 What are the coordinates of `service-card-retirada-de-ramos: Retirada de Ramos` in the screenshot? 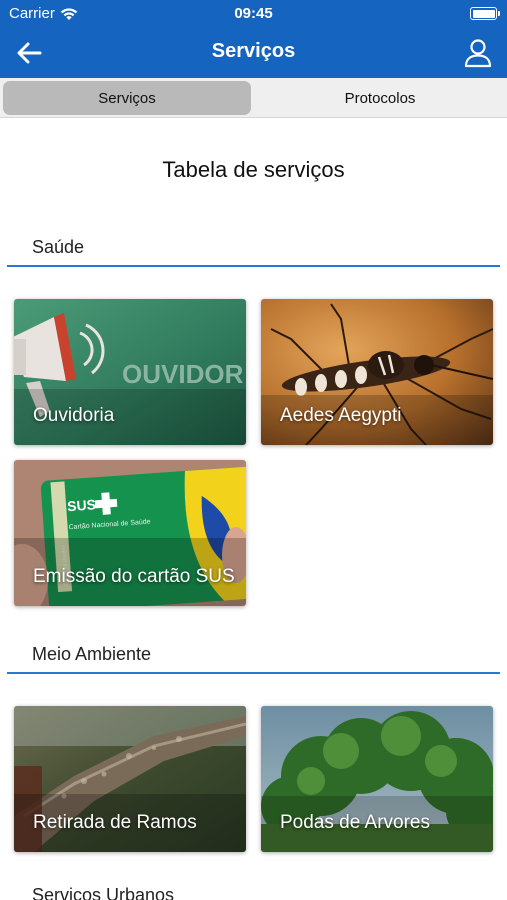 It's located at (130, 779).